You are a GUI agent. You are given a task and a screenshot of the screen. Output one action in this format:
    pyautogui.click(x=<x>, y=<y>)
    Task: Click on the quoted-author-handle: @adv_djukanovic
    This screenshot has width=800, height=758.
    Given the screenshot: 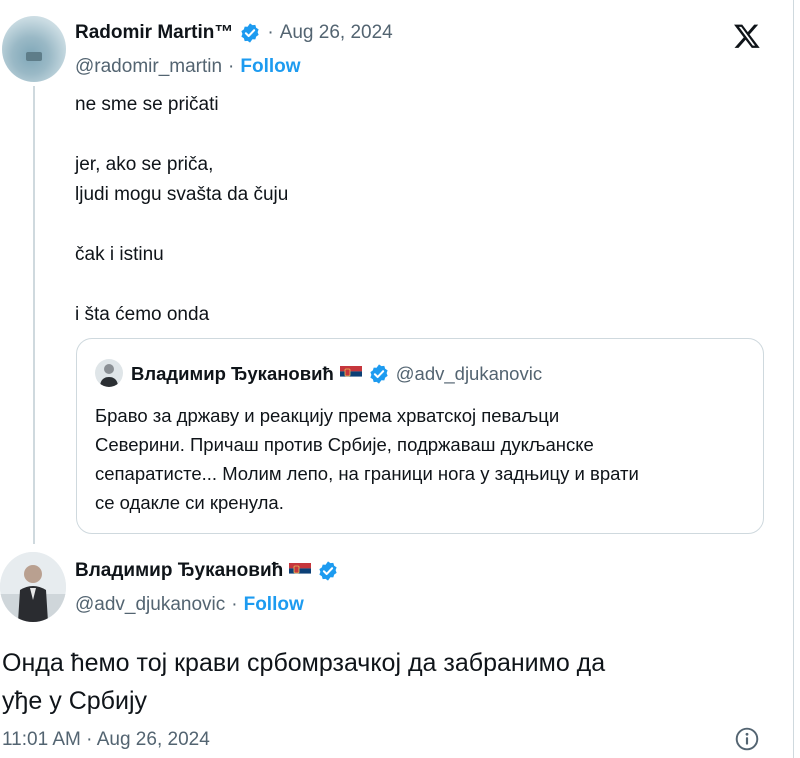 What is the action you would take?
    pyautogui.click(x=469, y=373)
    